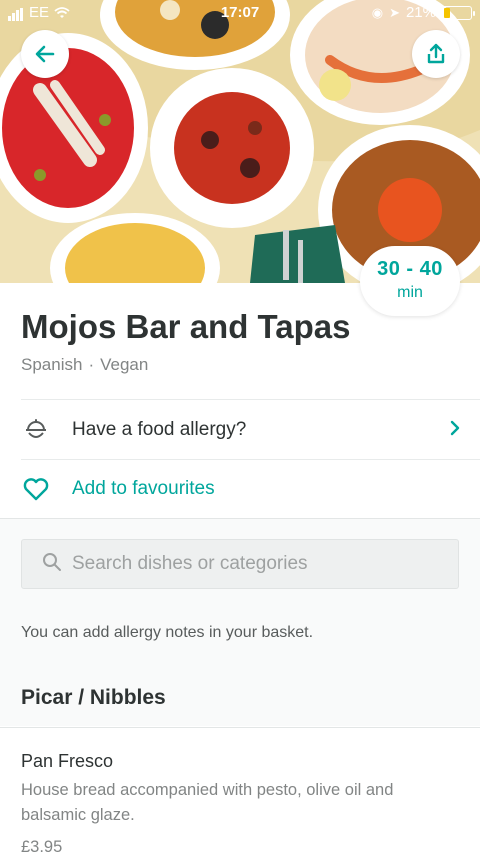  I want to click on share-button, so click(436, 54).